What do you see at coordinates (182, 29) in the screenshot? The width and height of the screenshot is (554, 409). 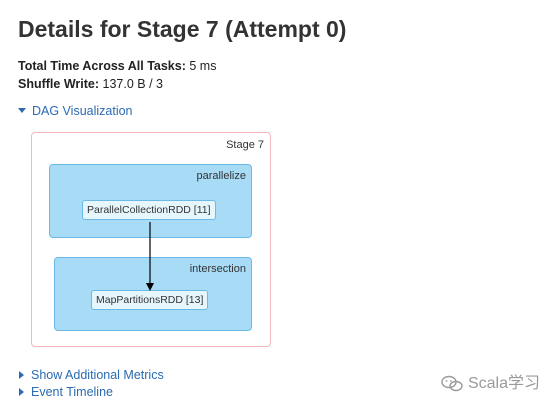 I see `page-title: Details for Stage 7 (Attempt 0)` at bounding box center [182, 29].